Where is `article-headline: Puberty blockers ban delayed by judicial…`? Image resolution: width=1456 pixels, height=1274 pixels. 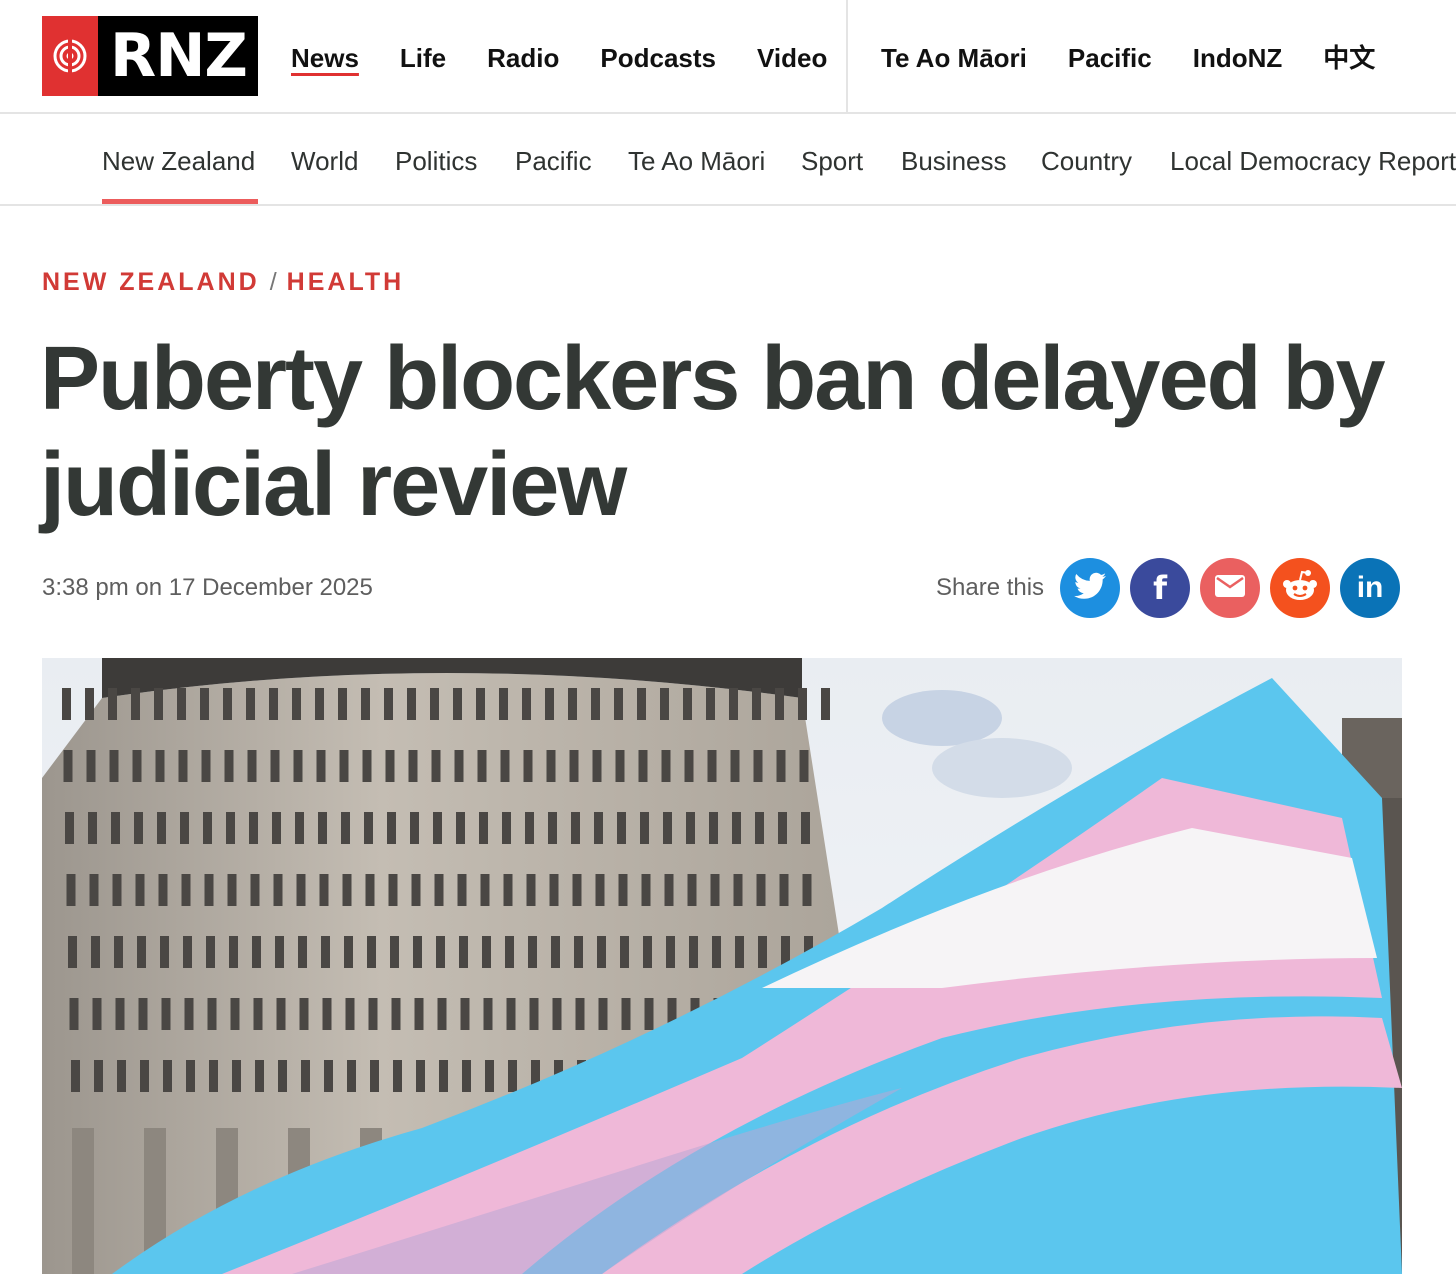 article-headline: Puberty blockers ban delayed by judicial… is located at coordinates (713, 432).